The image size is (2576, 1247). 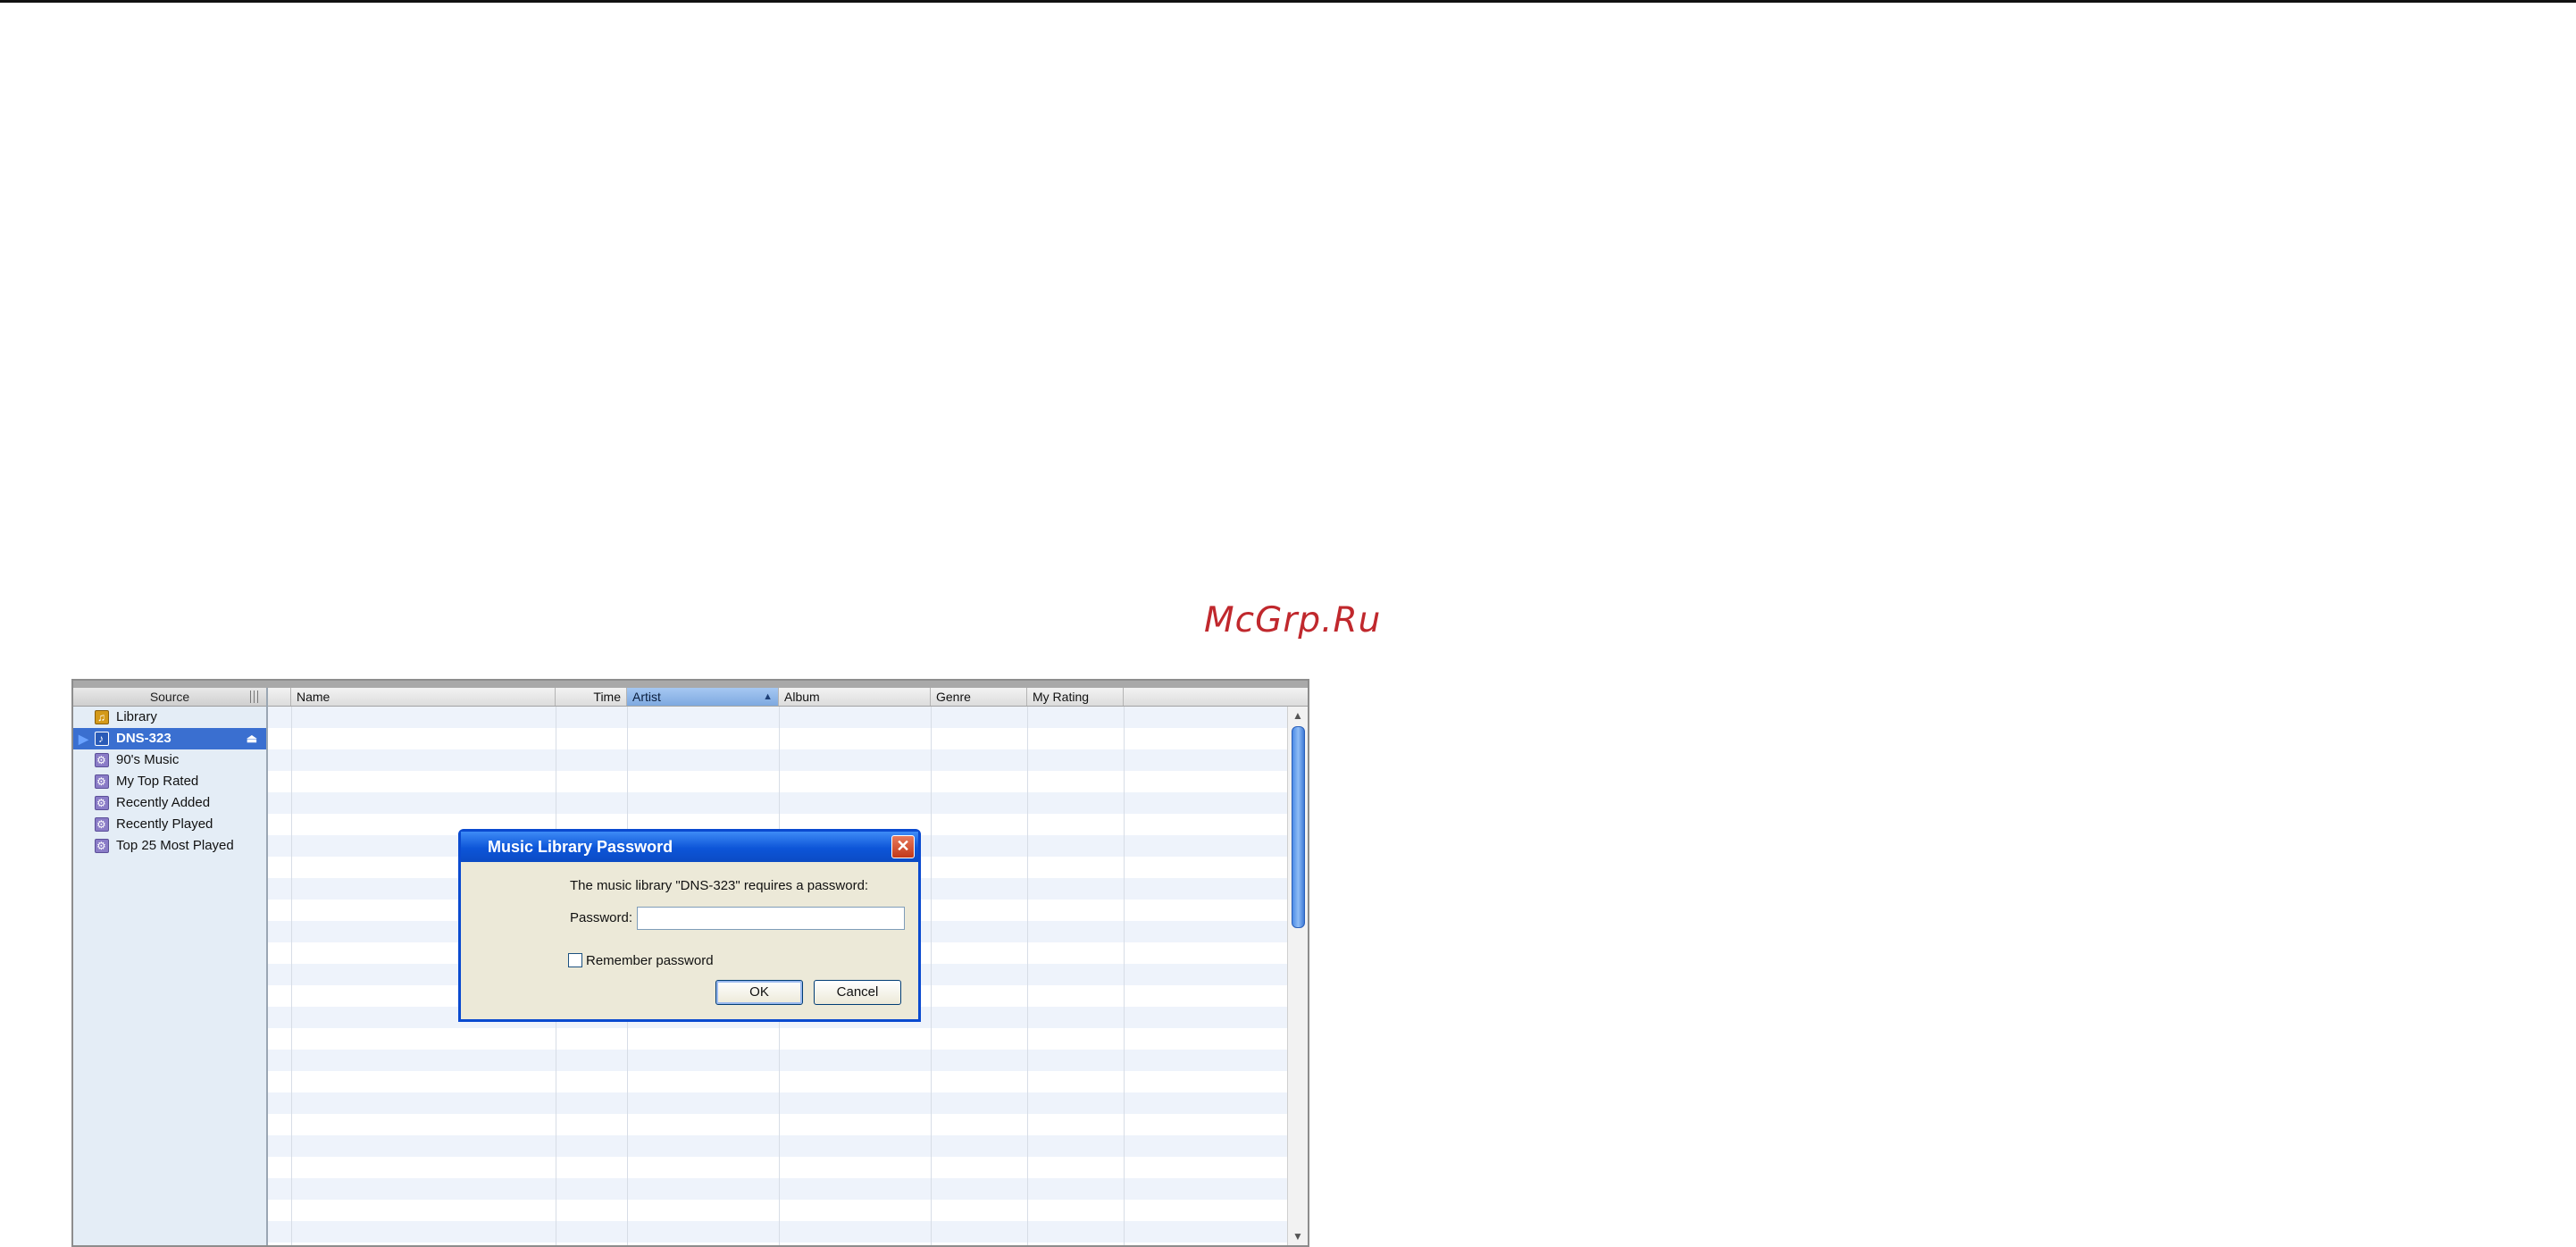 I want to click on column-header-genre: Genre, so click(x=979, y=697).